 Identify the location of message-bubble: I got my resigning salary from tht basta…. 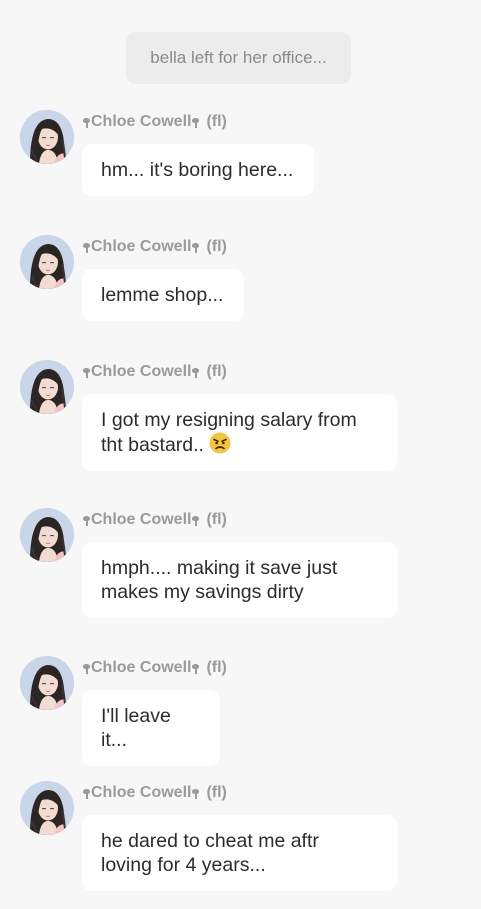
(239, 432).